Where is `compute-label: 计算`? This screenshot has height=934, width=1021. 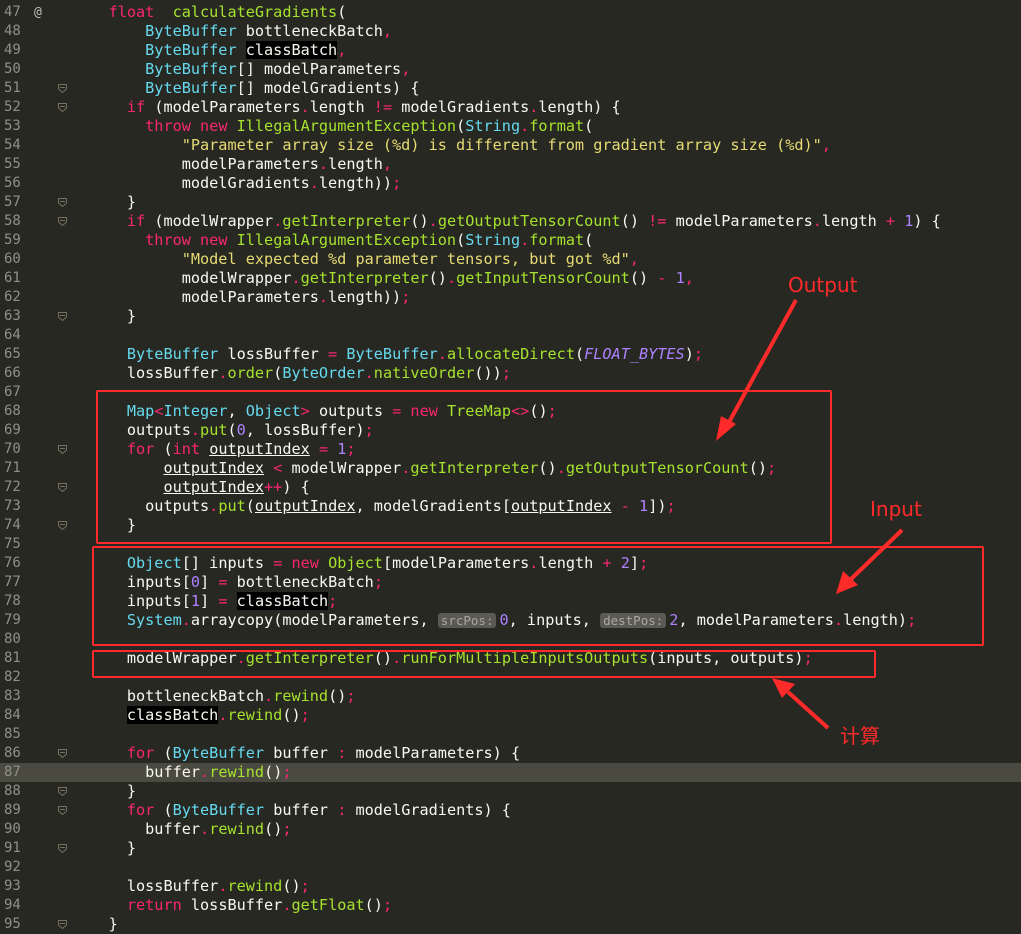
compute-label: 计算 is located at coordinates (860, 736).